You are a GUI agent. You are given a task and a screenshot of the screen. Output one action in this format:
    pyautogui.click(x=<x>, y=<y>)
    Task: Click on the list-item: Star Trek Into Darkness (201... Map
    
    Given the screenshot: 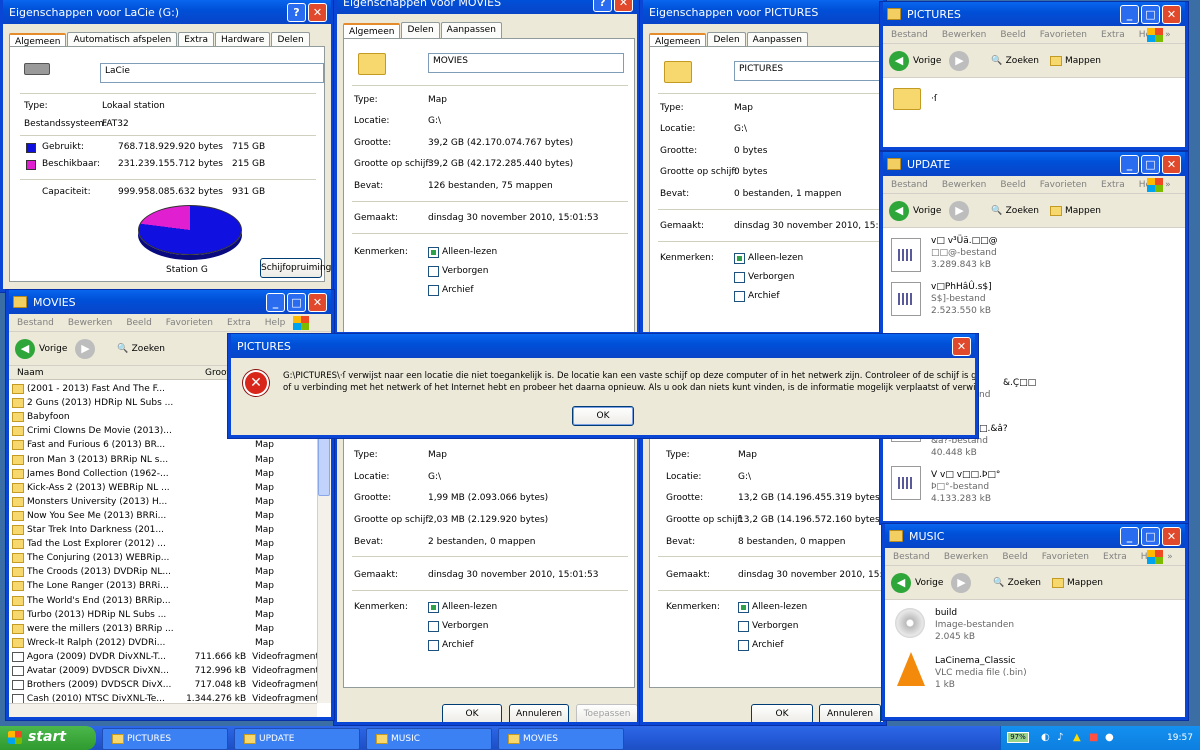 What is the action you would take?
    pyautogui.click(x=164, y=530)
    